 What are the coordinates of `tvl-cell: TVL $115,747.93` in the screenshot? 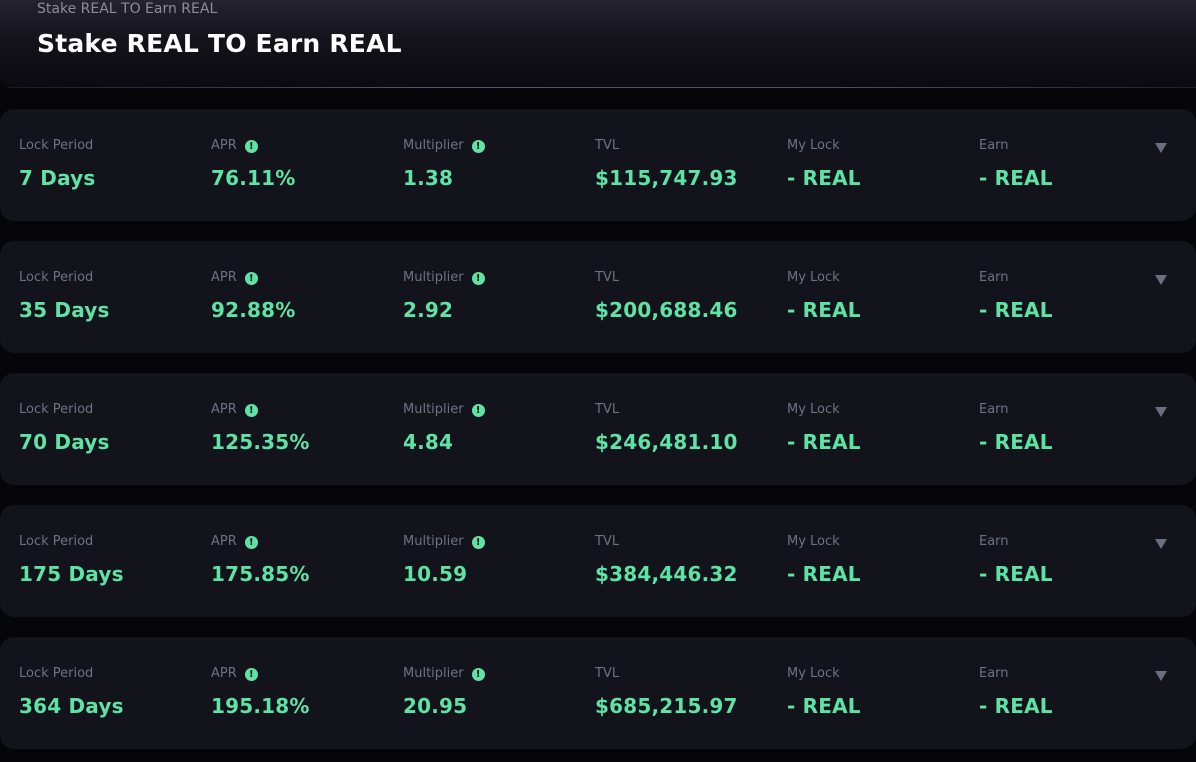 It's located at (666, 164).